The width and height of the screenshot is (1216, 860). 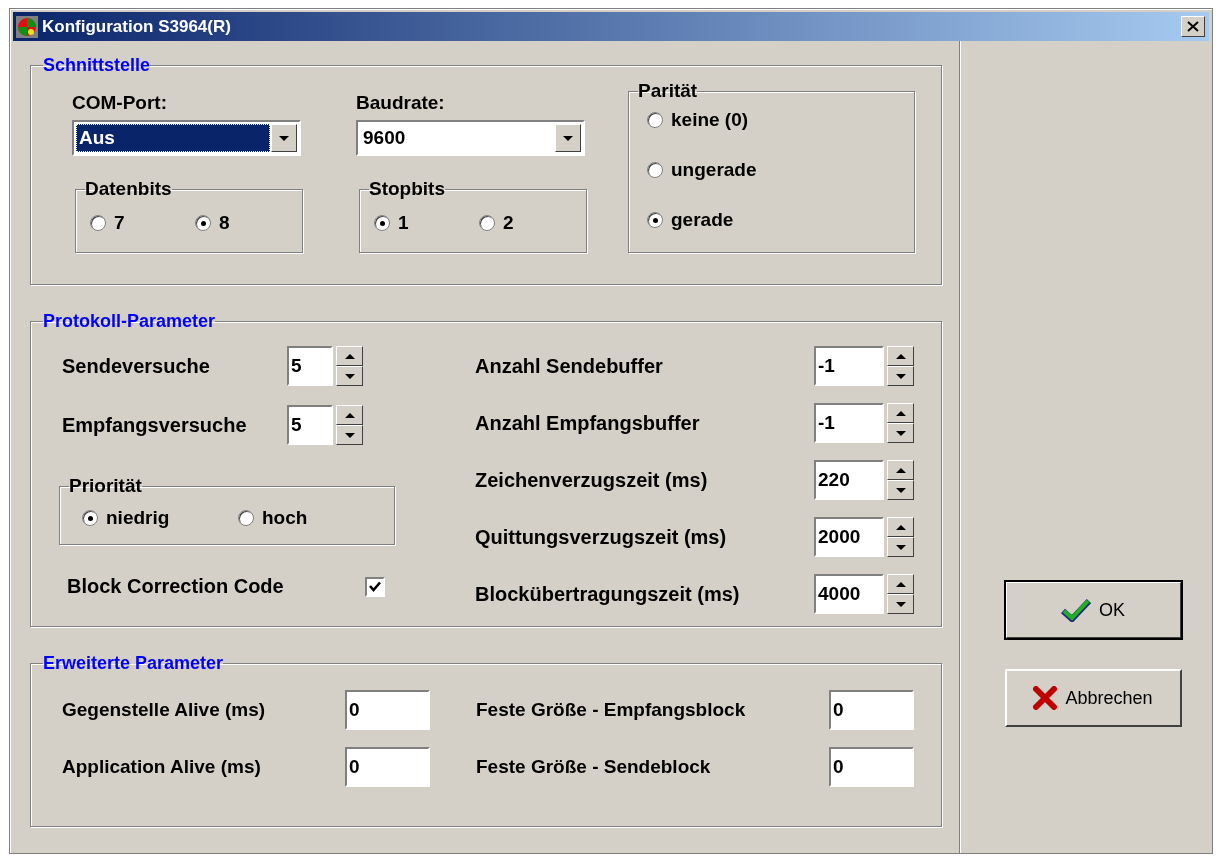 I want to click on radio-option: 2, so click(x=531, y=223).